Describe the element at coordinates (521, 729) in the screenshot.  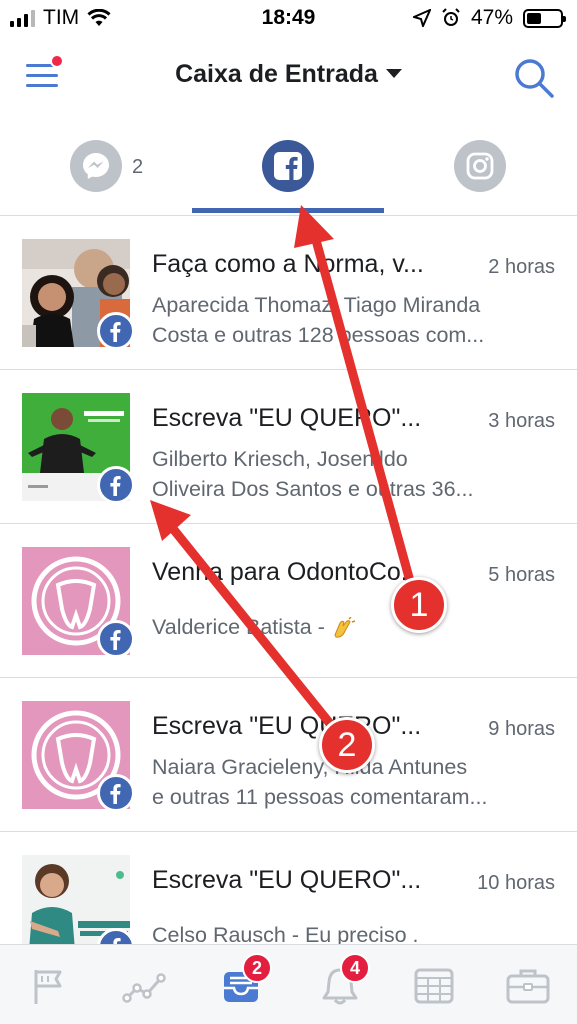
I see `item-time: 9 horas` at that location.